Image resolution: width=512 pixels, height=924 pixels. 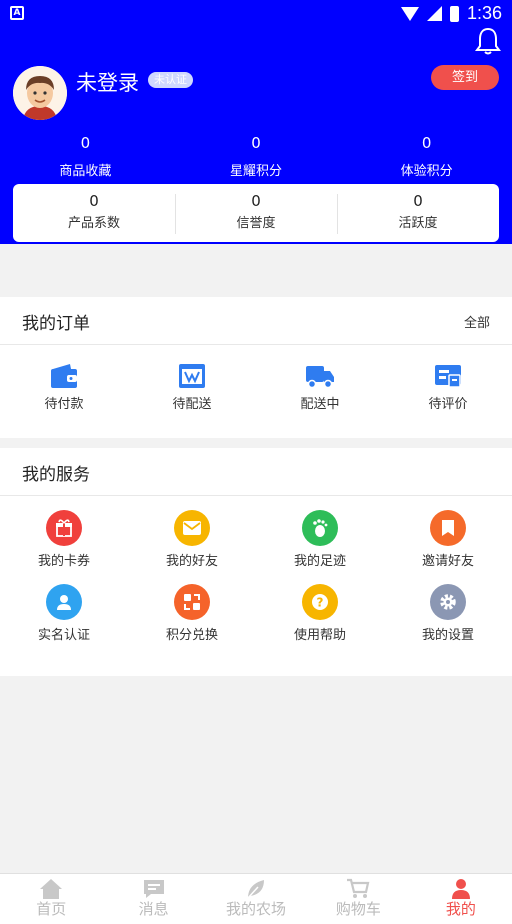 I want to click on gear-icon, so click(x=448, y=602).